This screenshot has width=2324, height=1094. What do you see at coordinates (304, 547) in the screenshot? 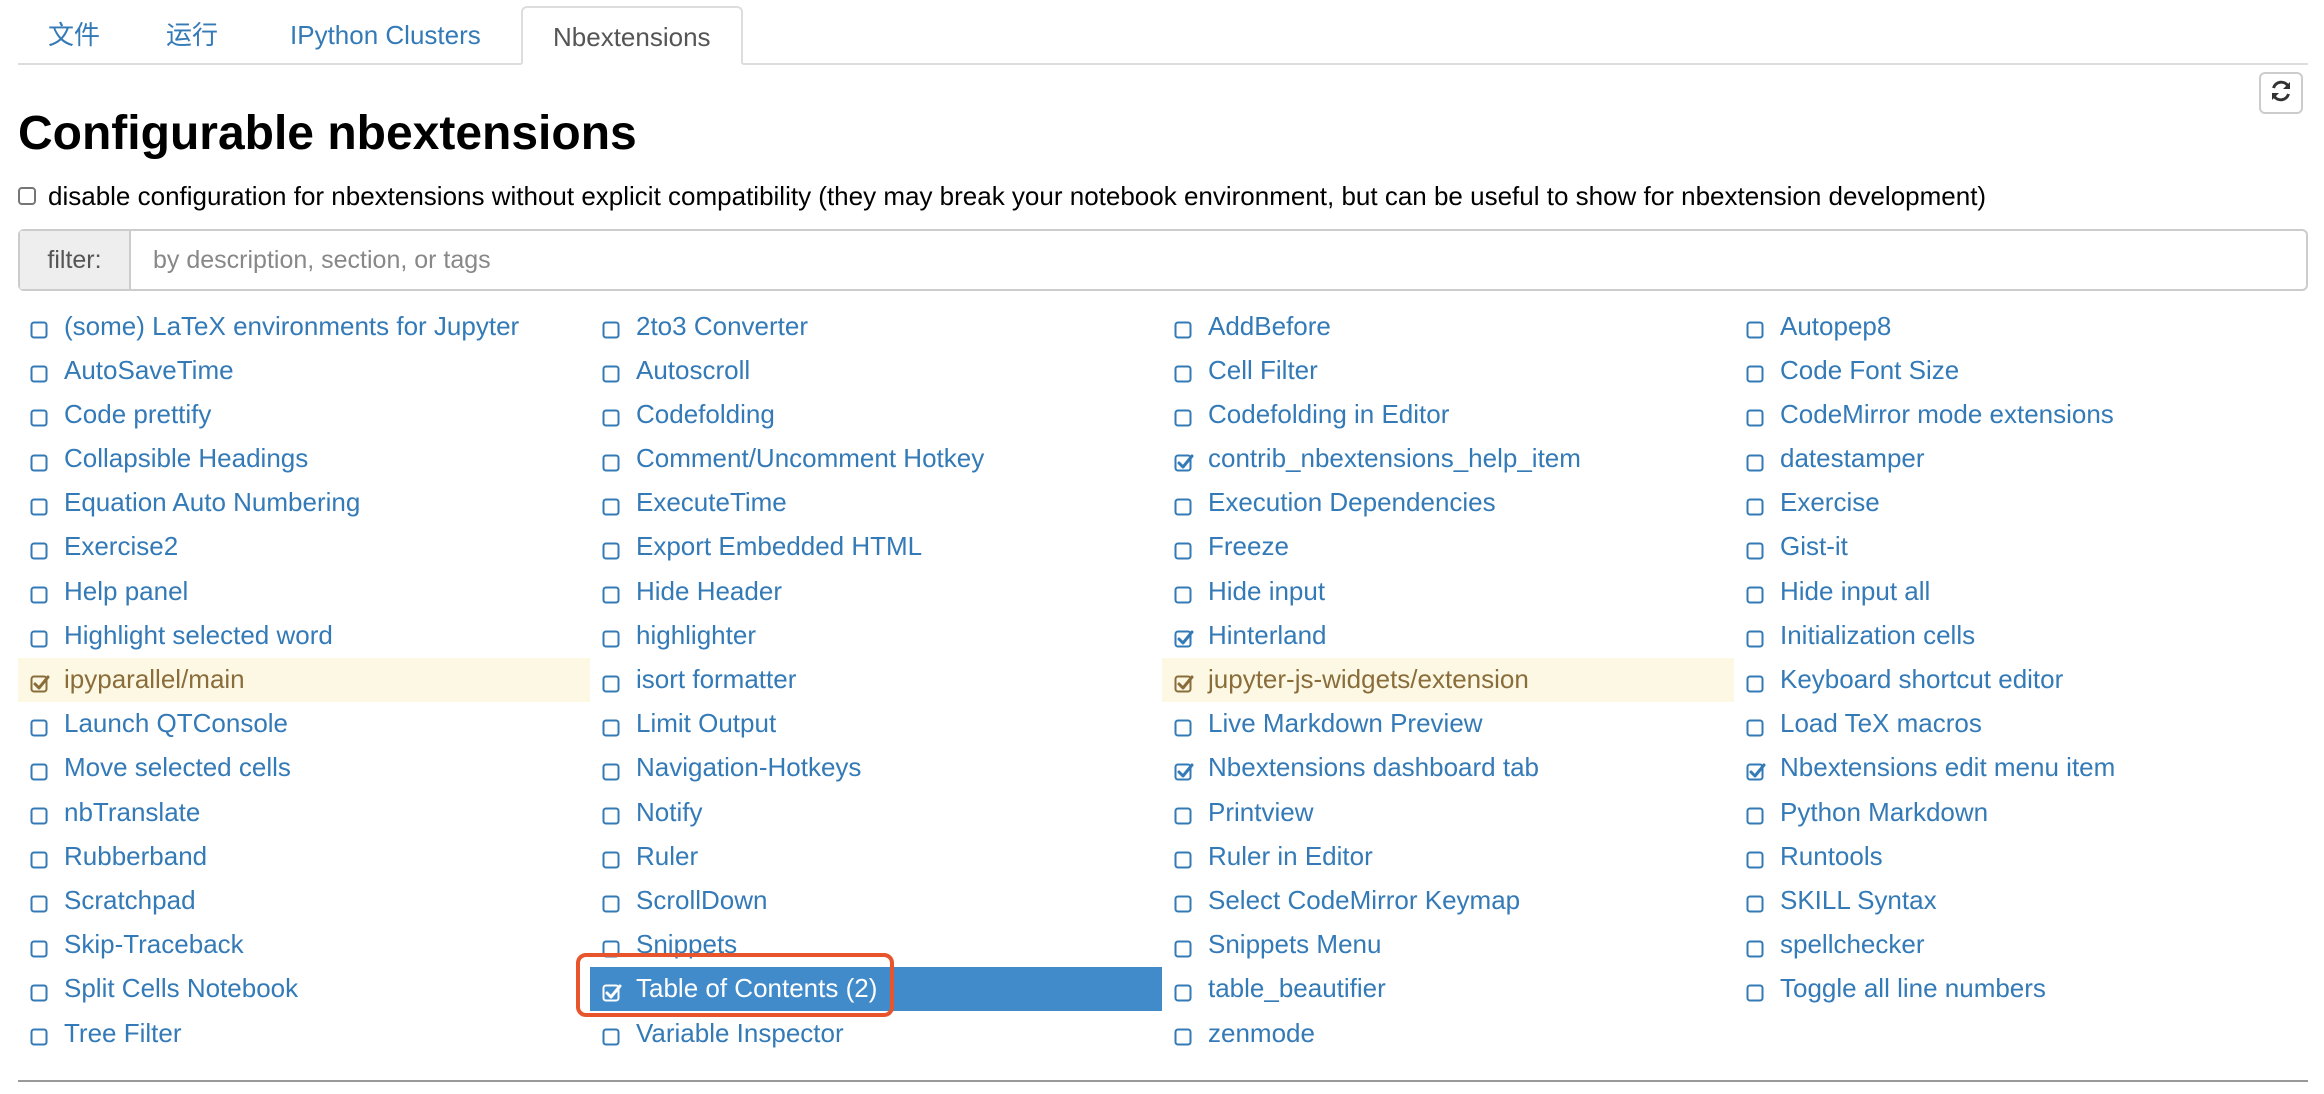
I see `nbextension-item-exercise2: Exercise2` at bounding box center [304, 547].